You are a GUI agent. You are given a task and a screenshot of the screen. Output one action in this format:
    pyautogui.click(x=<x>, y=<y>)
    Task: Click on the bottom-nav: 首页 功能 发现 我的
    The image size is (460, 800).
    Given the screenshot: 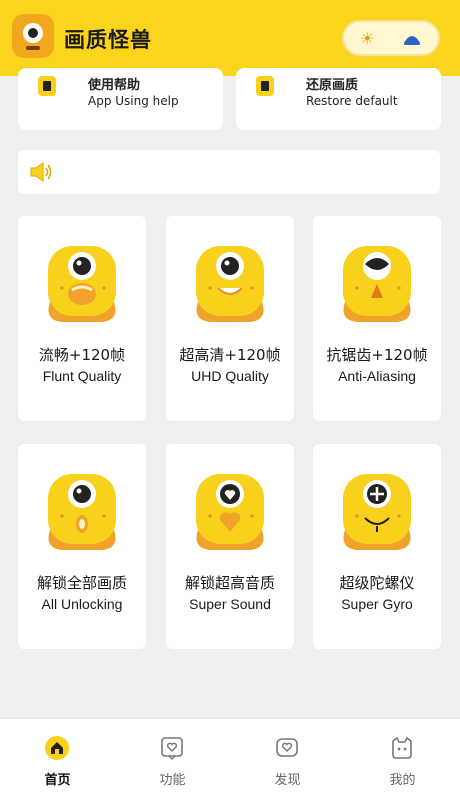 What is the action you would take?
    pyautogui.click(x=230, y=759)
    